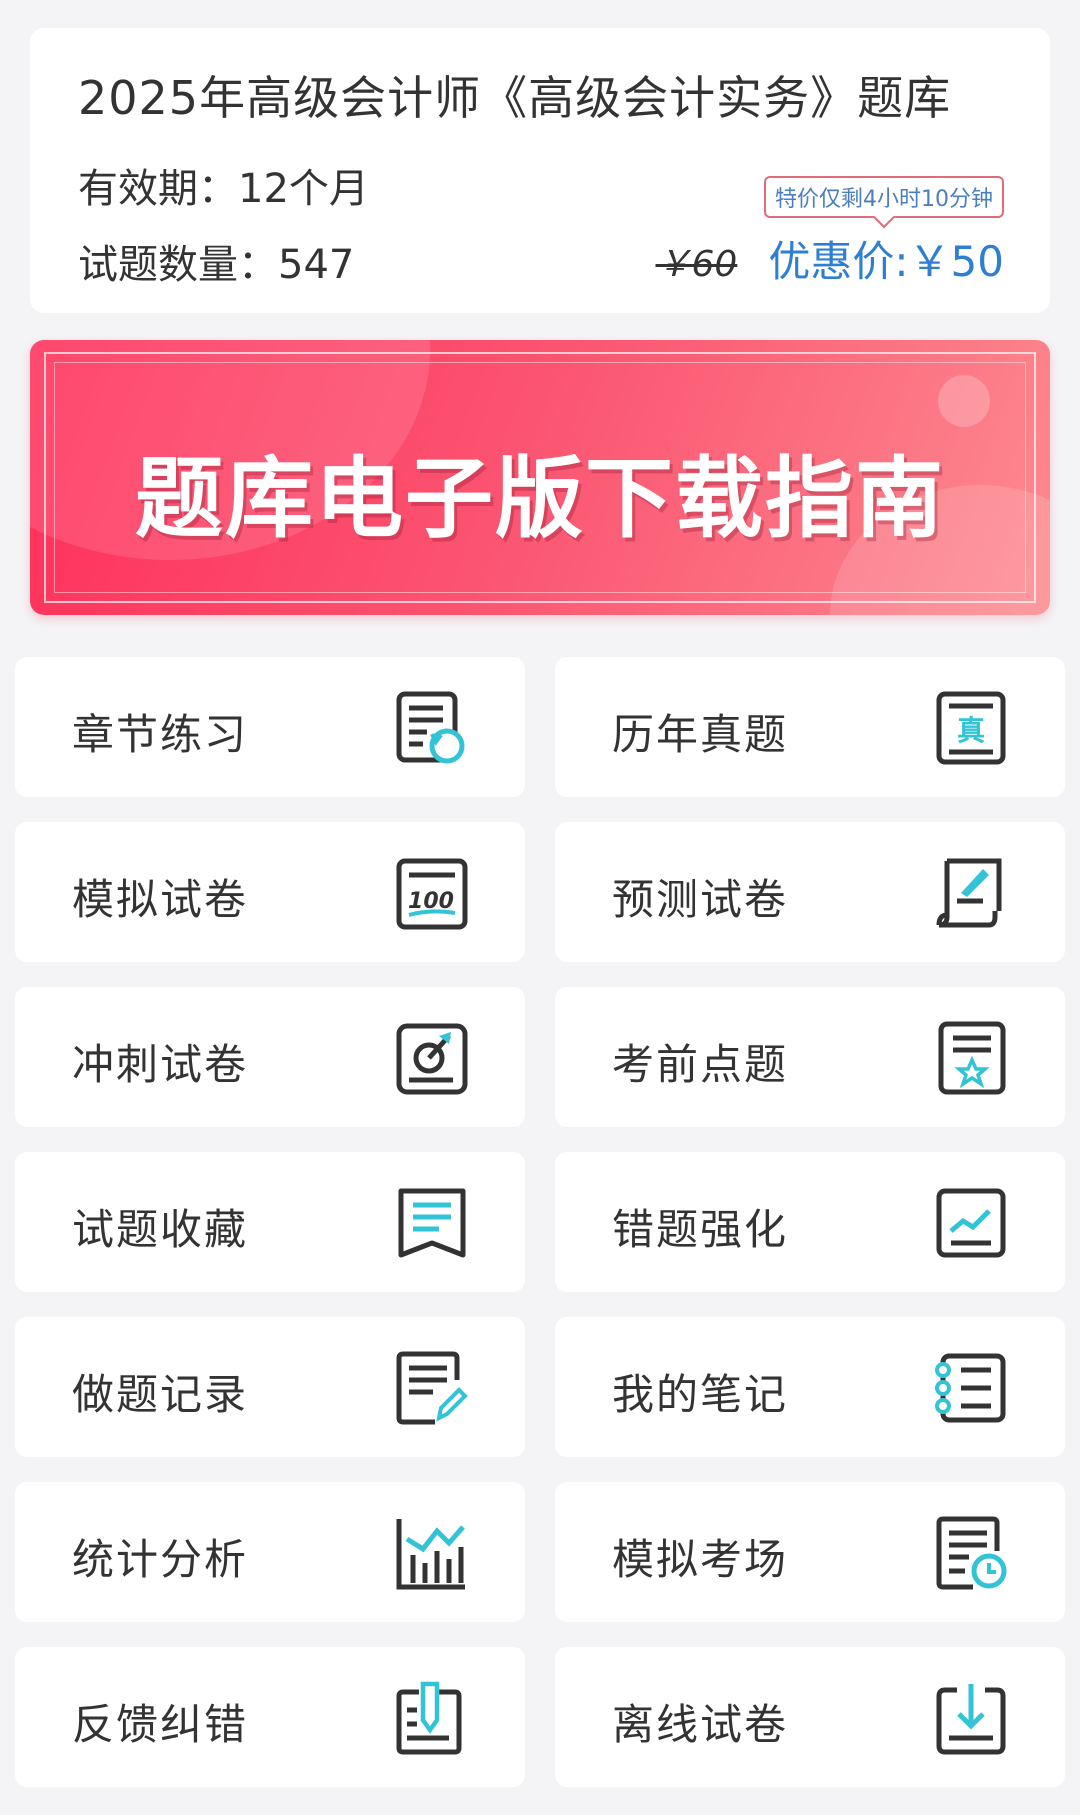 The image size is (1080, 1815). I want to click on pre-exam-star-icon, so click(972, 1058).